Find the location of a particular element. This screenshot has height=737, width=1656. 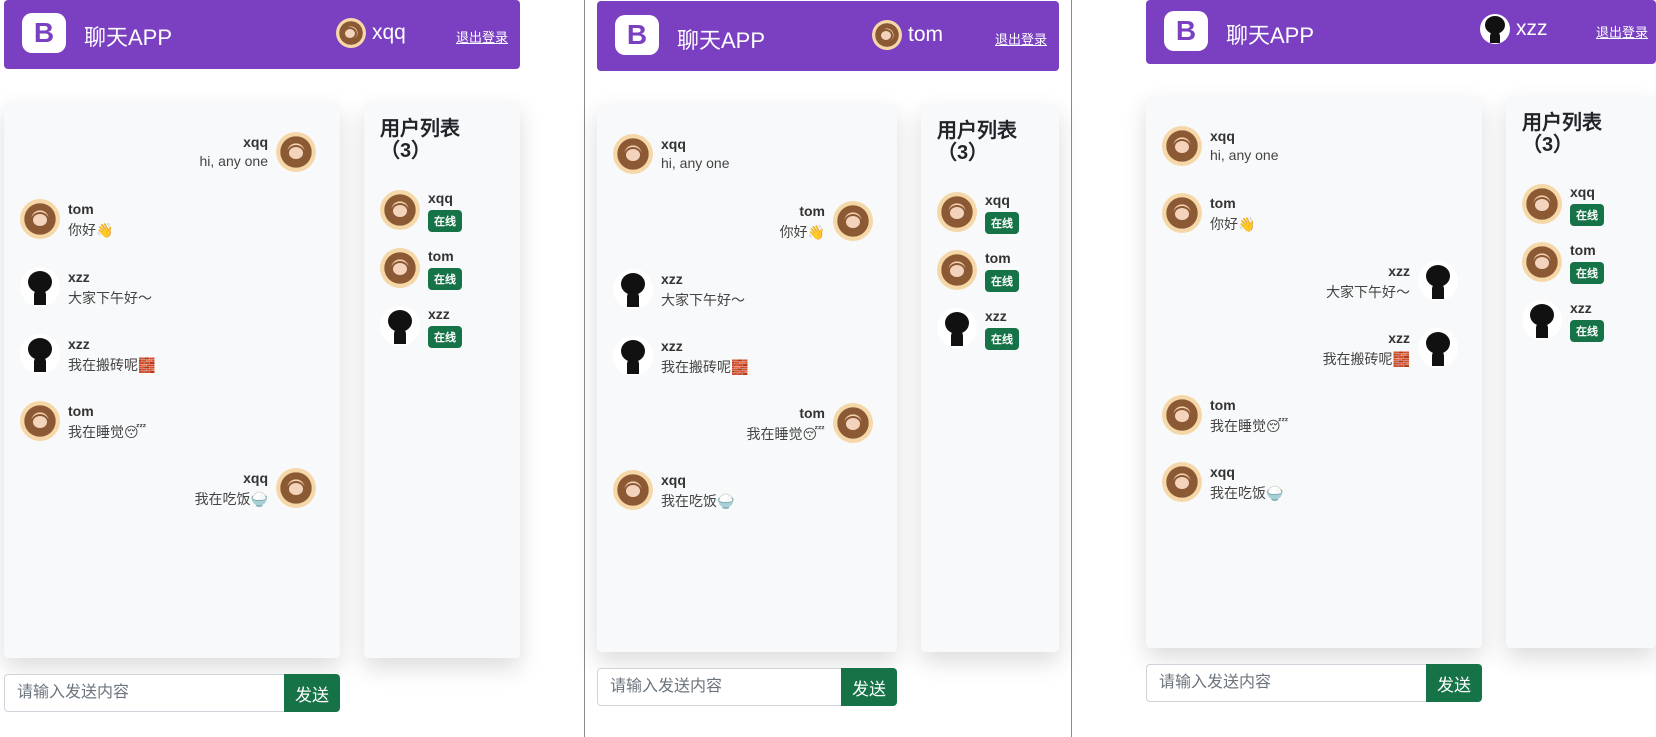

user-list-title: 用户列表 （3） is located at coordinates (1562, 134).